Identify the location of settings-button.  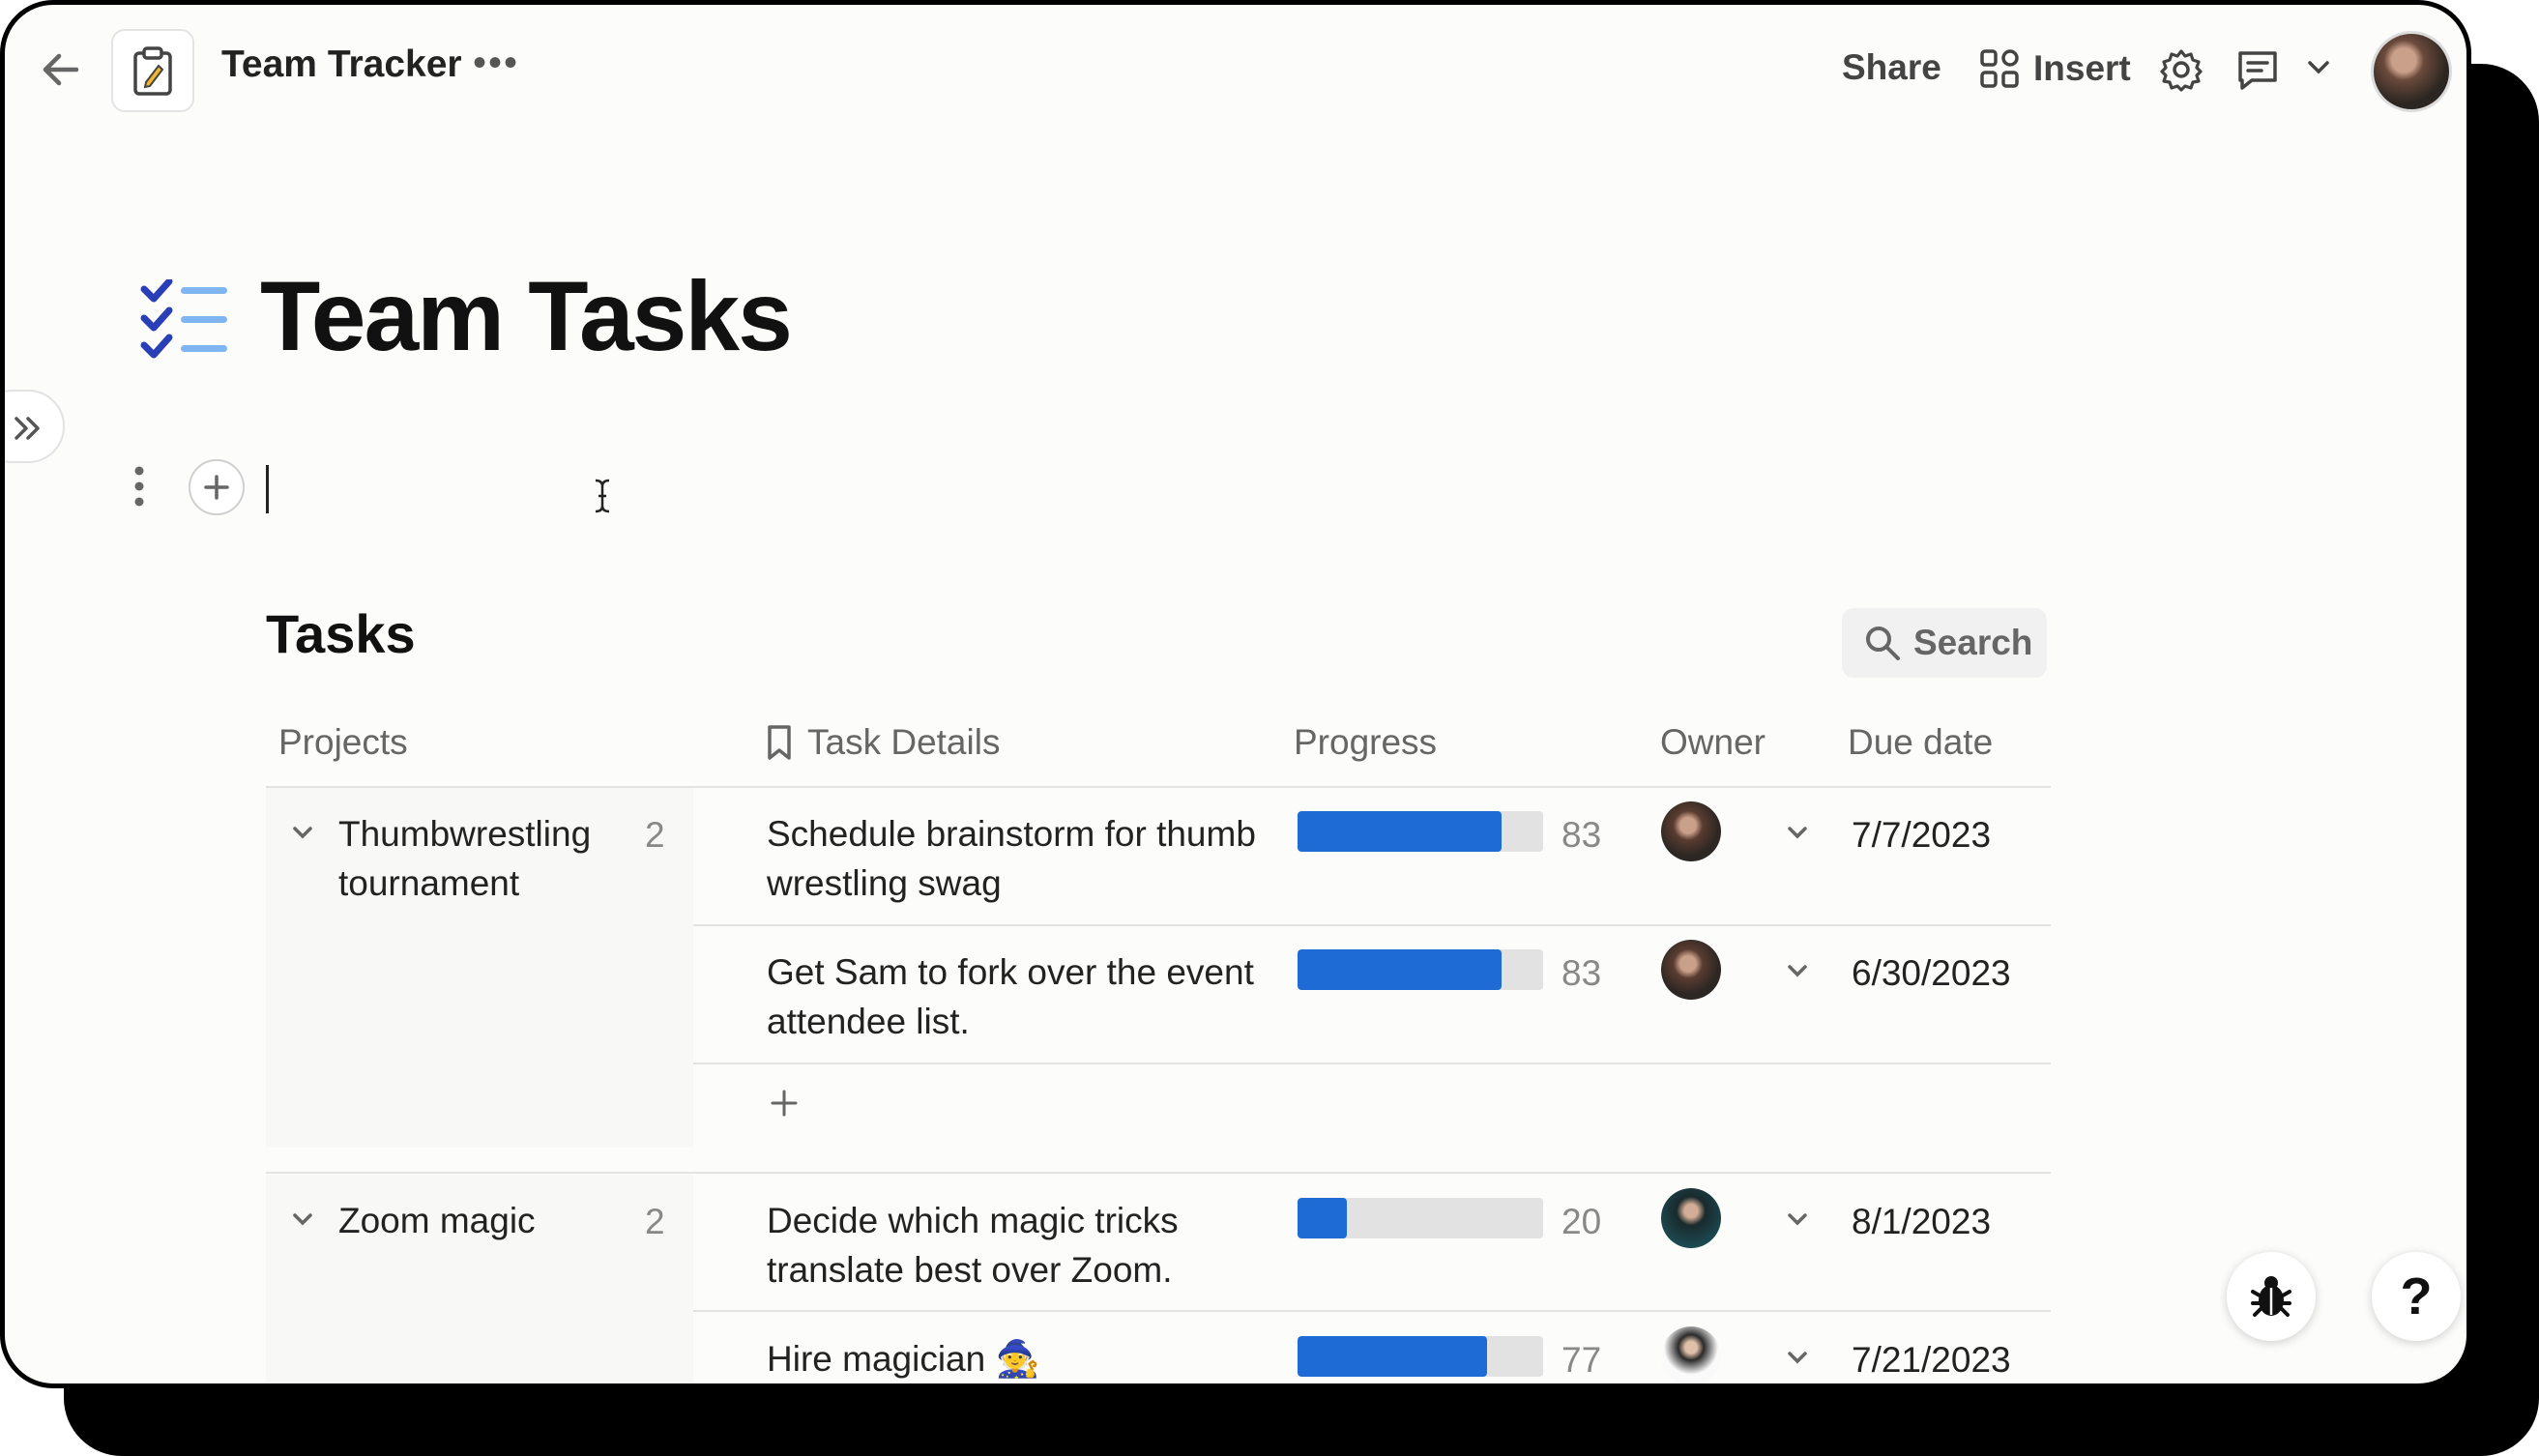
(2181, 72).